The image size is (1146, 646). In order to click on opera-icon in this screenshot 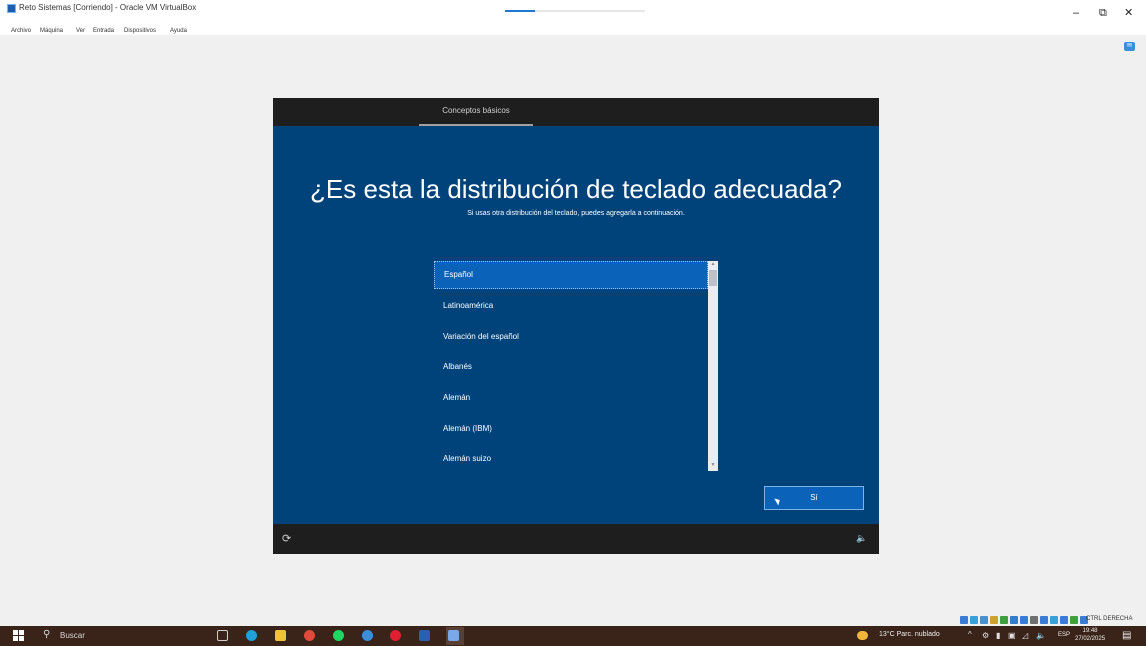, I will do `click(395, 635)`.